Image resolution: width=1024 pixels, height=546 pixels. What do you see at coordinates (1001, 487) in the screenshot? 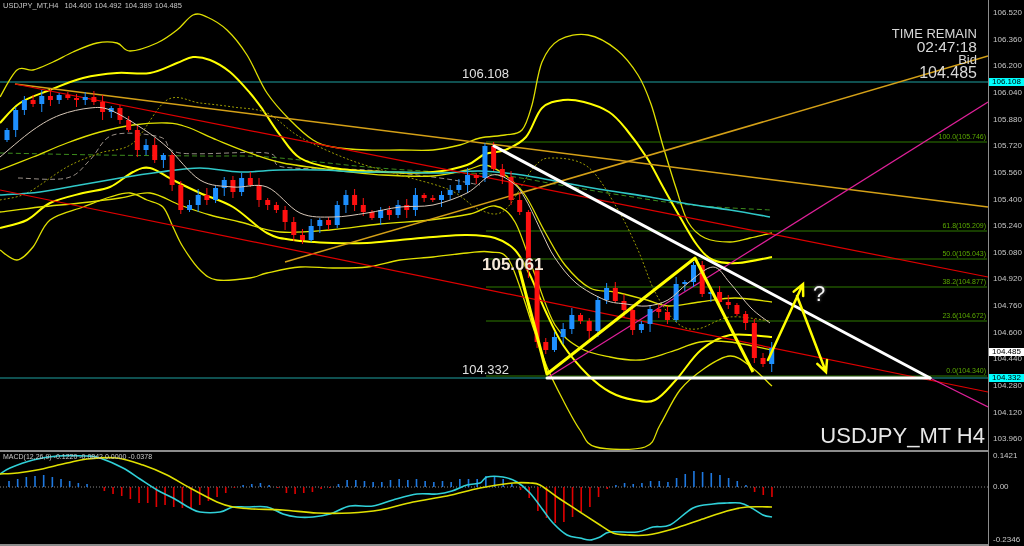
I see `macd-axis-label: 0.00` at bounding box center [1001, 487].